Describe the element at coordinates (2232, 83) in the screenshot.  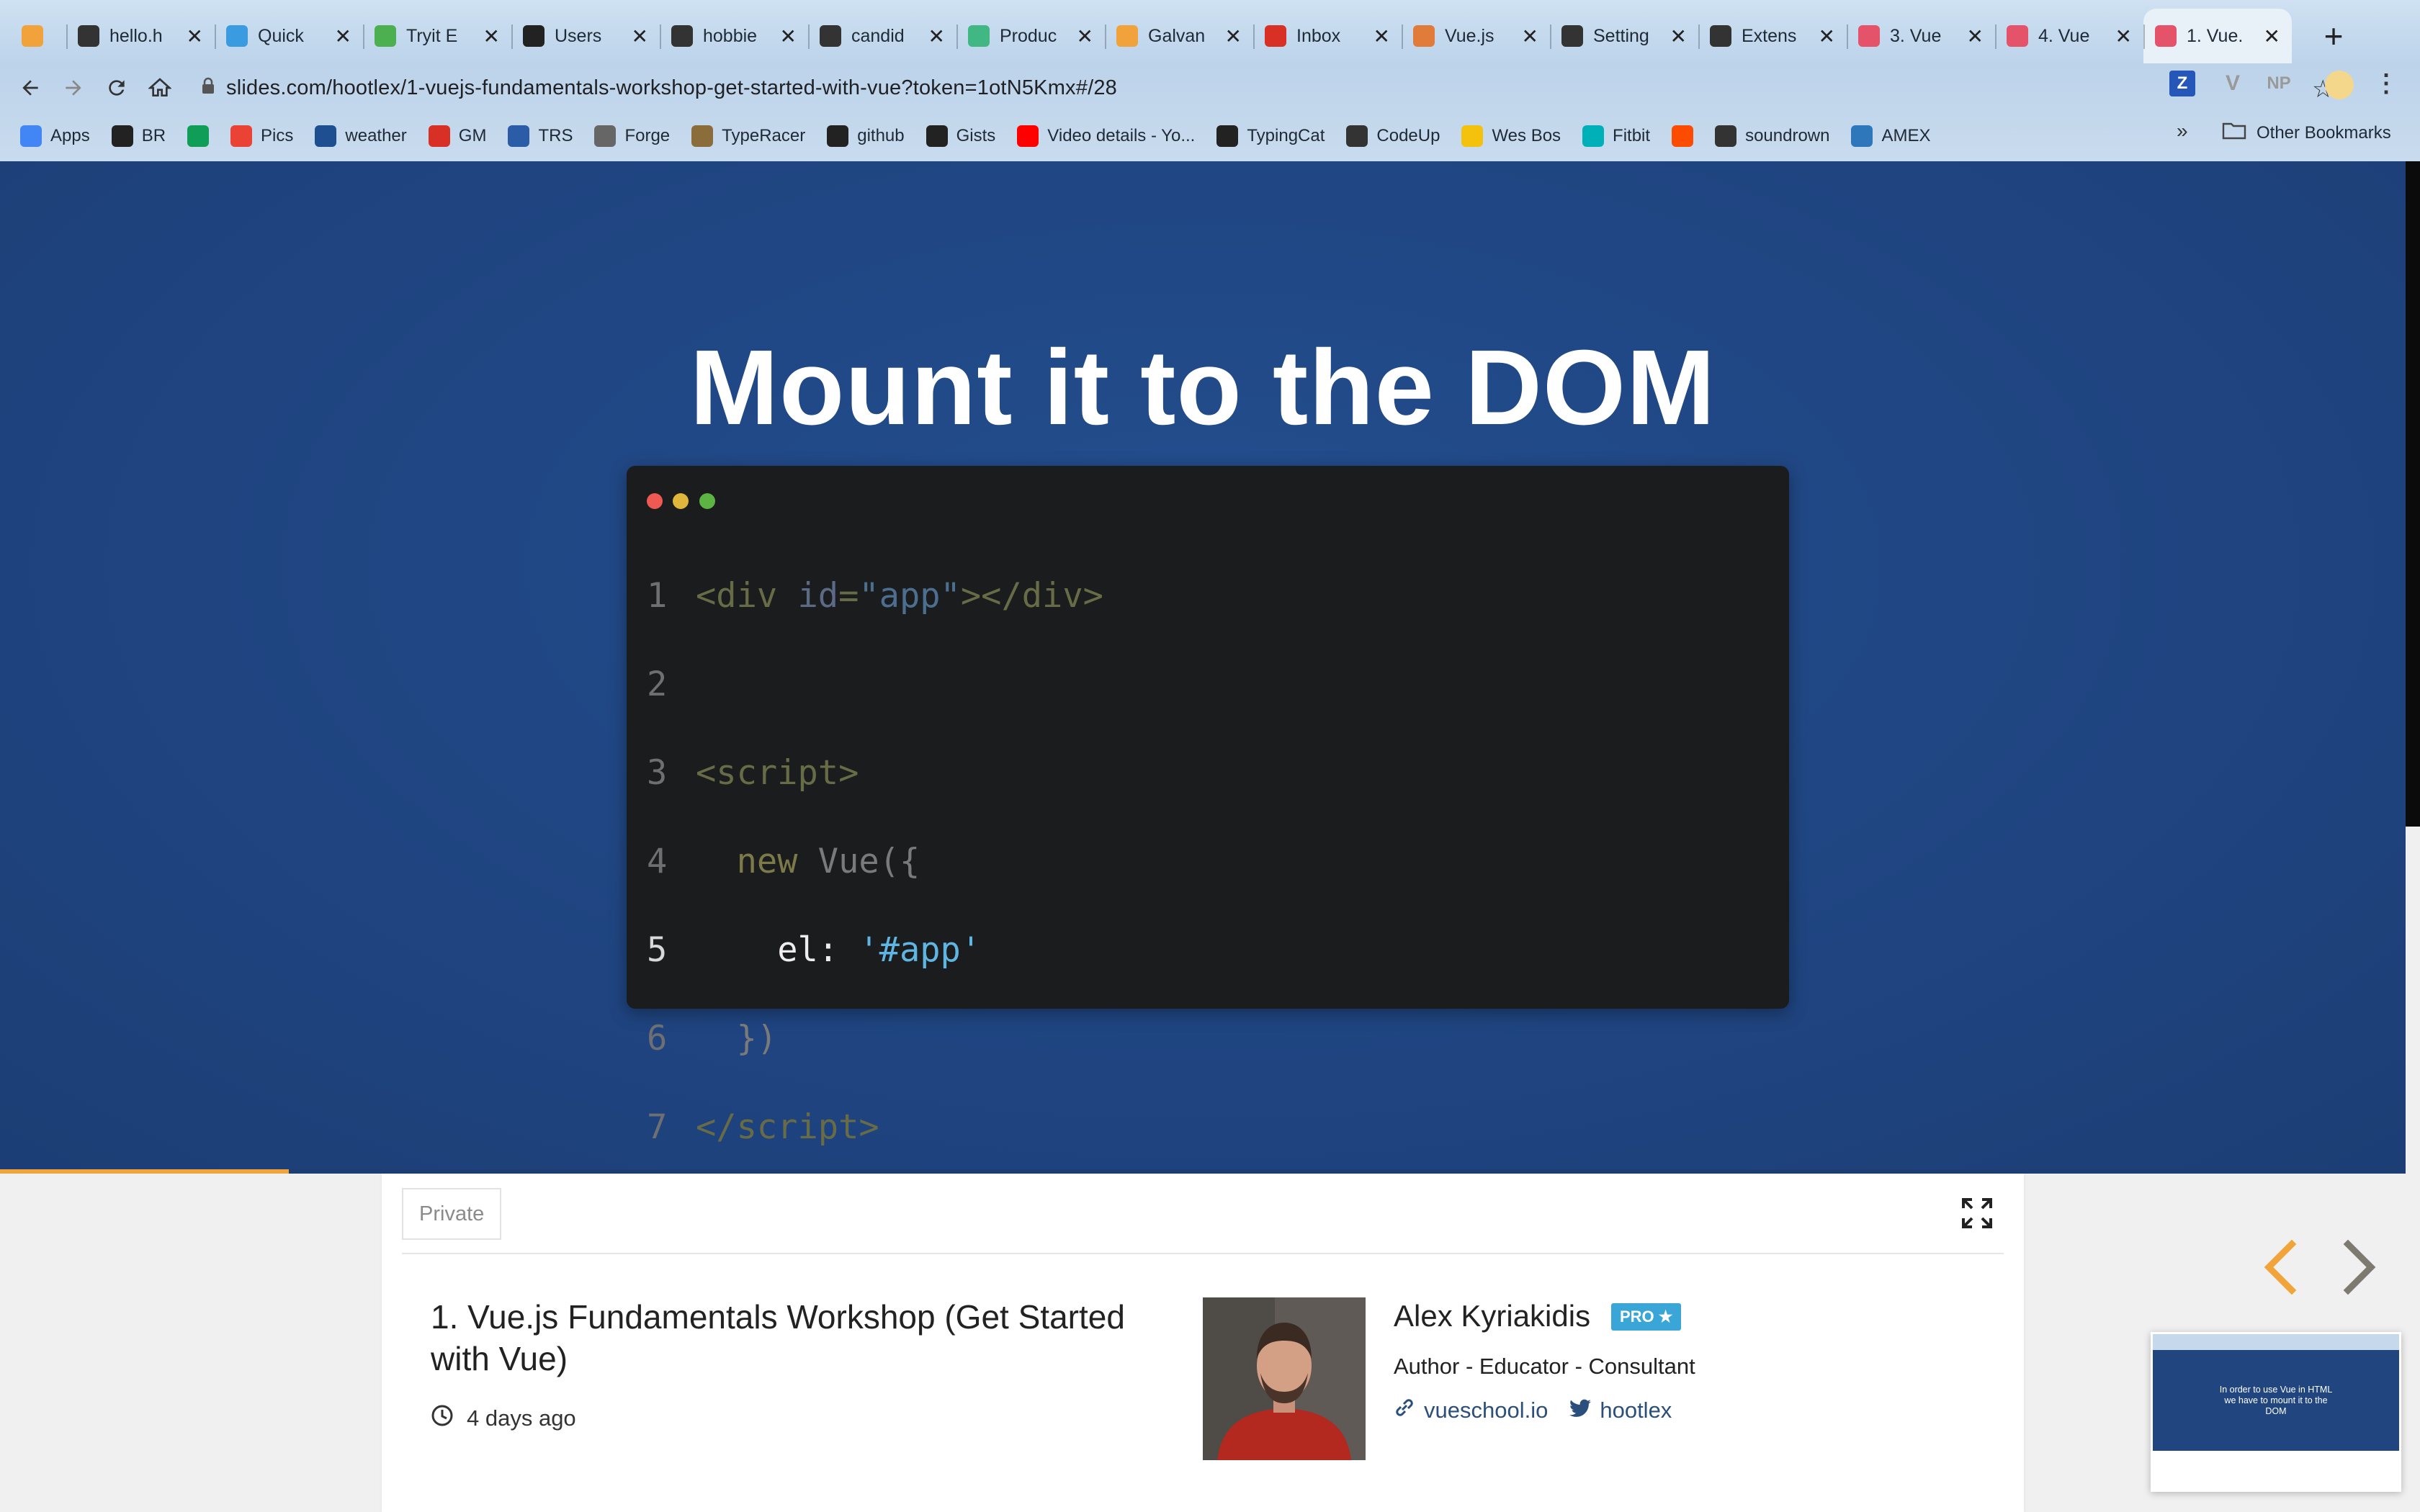
I see `vee-extension-icon: V` at that location.